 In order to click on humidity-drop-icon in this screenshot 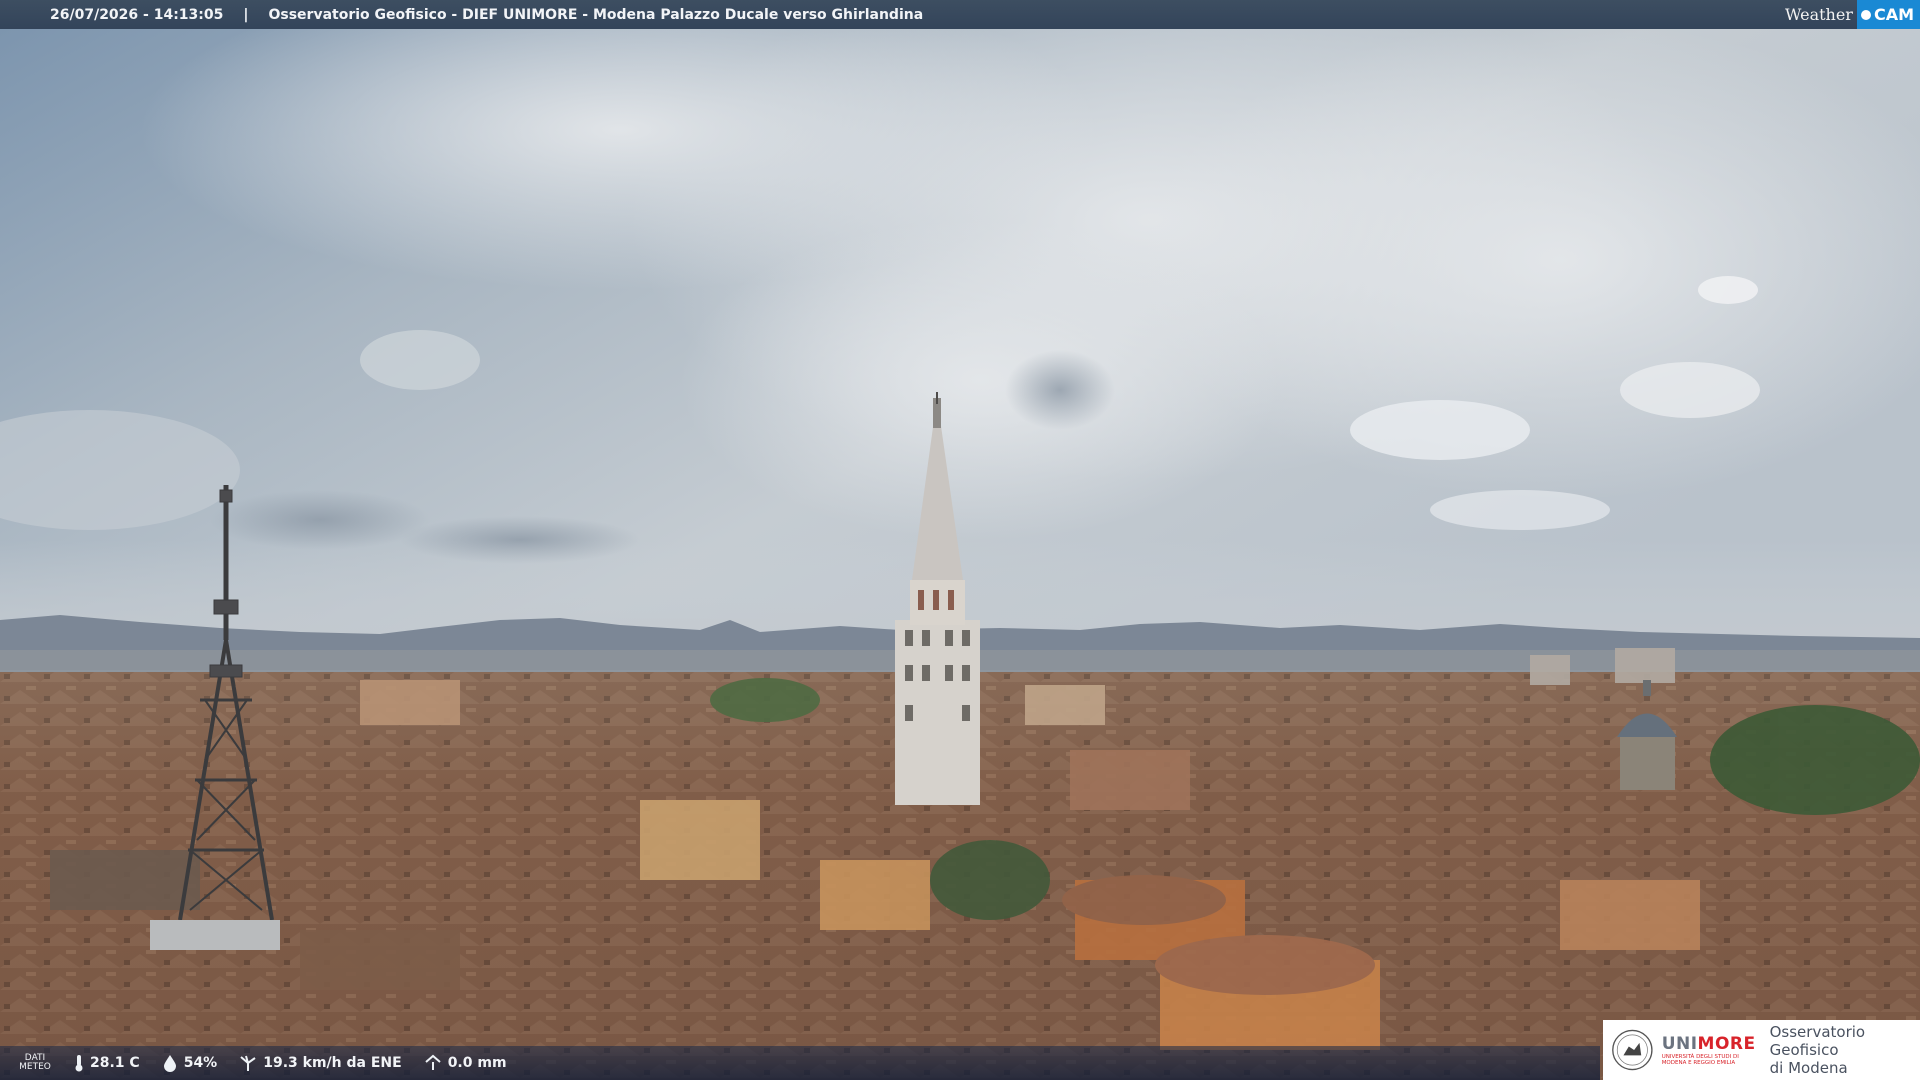, I will do `click(169, 1063)`.